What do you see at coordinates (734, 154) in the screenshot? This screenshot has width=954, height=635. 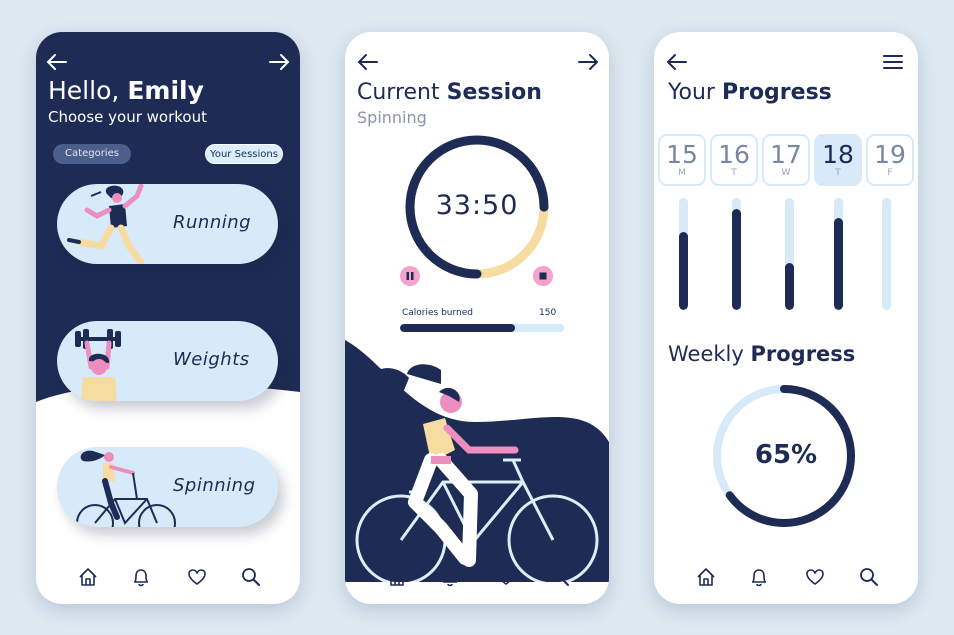 I see `day-number: 16` at bounding box center [734, 154].